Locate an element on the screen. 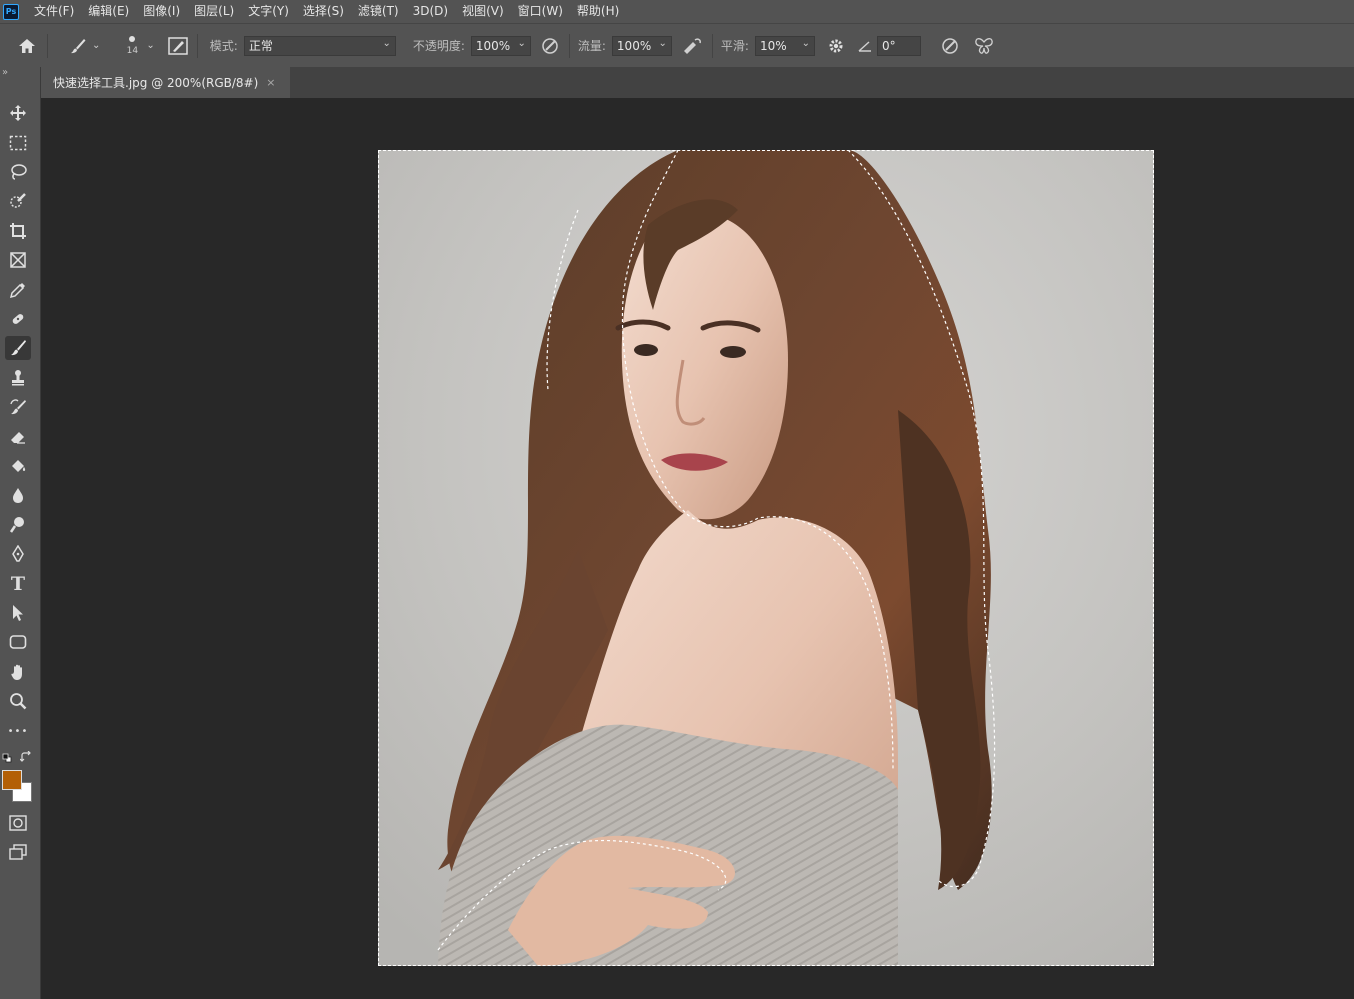 This screenshot has width=1354, height=999. menu-3d: 3D(D) is located at coordinates (430, 11).